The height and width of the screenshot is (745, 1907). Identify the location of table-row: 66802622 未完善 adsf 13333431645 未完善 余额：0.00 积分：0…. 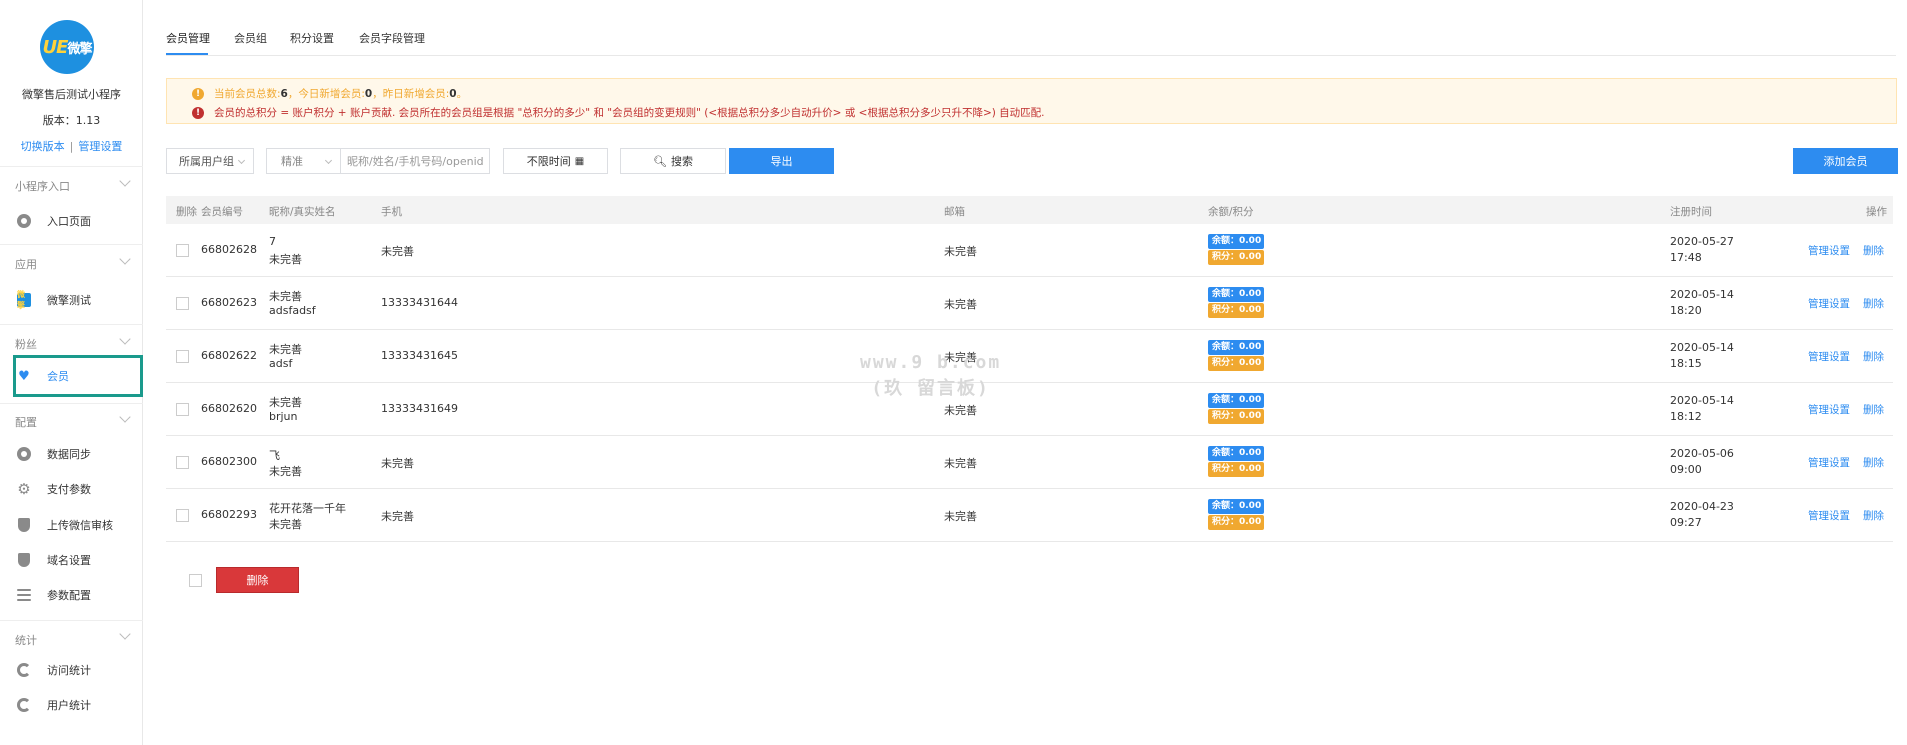
(1029, 356).